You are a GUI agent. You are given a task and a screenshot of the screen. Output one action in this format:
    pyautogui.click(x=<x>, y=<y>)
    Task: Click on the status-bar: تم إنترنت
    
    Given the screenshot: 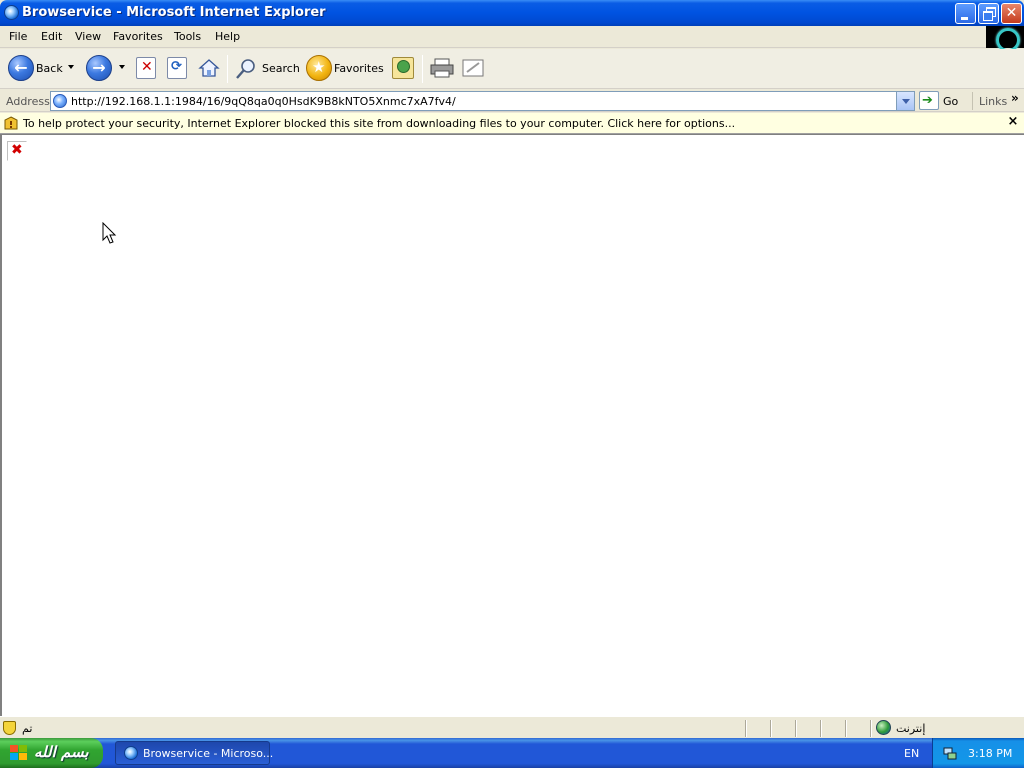 What is the action you would take?
    pyautogui.click(x=512, y=727)
    